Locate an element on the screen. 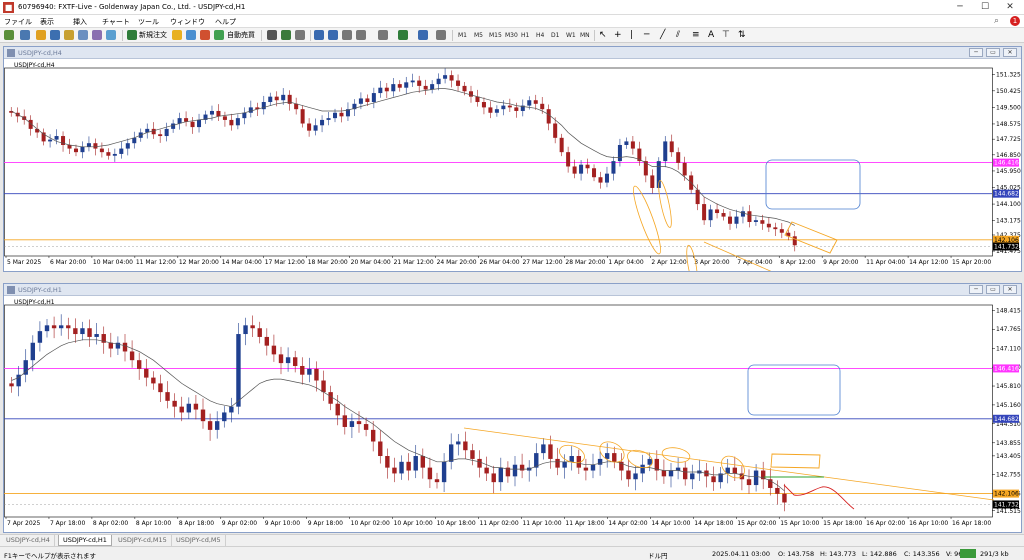 The image size is (1024, 560). maximize-button: ☐ is located at coordinates (985, 7).